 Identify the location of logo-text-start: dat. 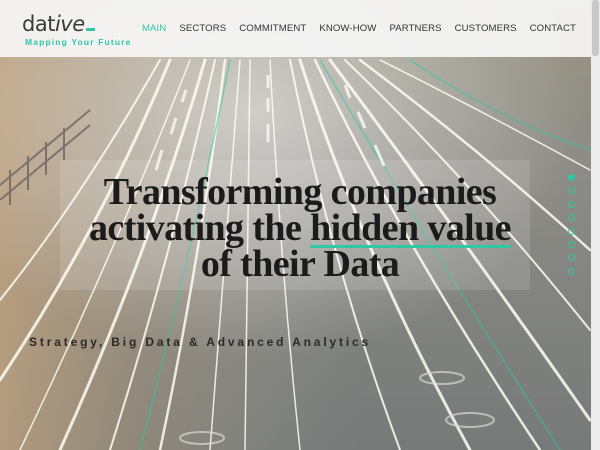
(38, 24).